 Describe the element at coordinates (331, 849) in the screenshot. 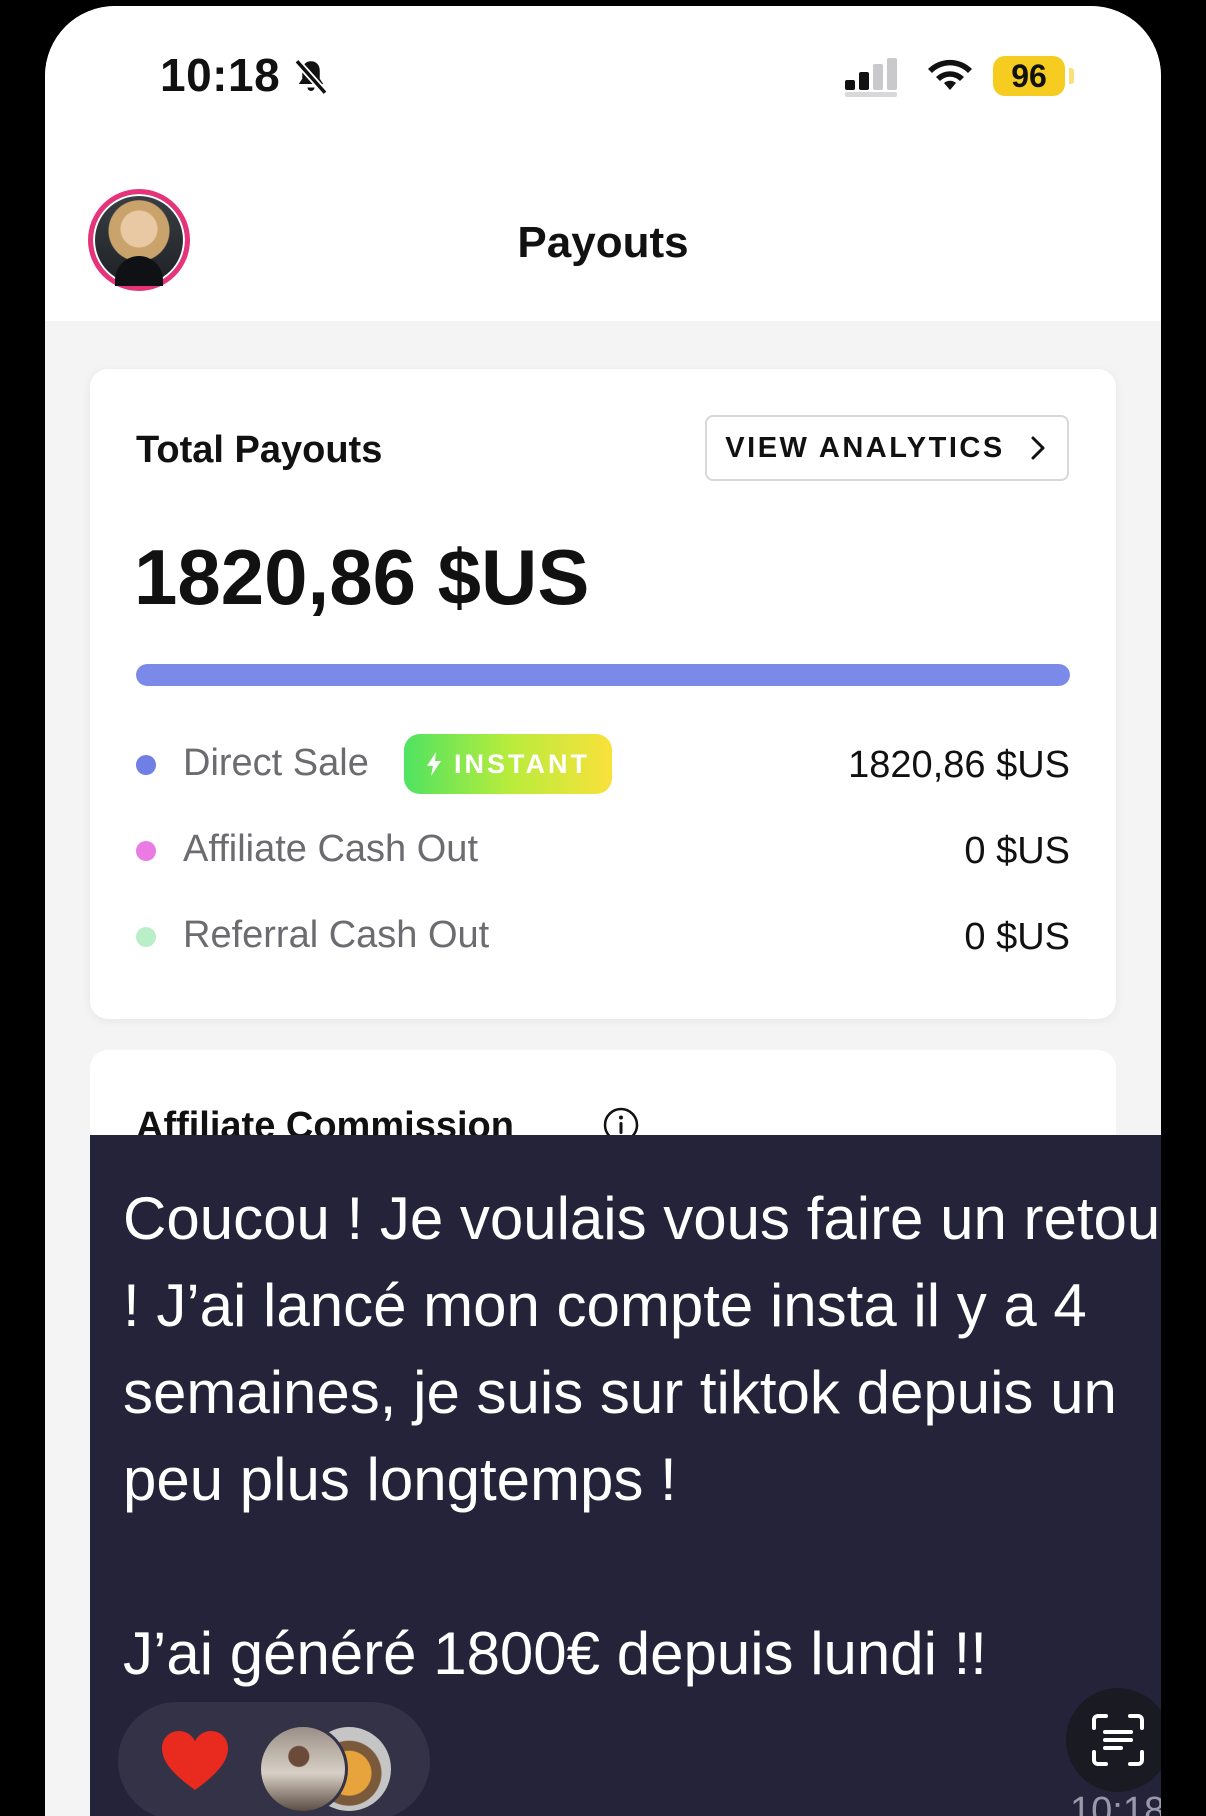

I see `row-label: Affiliate Cash Out` at that location.